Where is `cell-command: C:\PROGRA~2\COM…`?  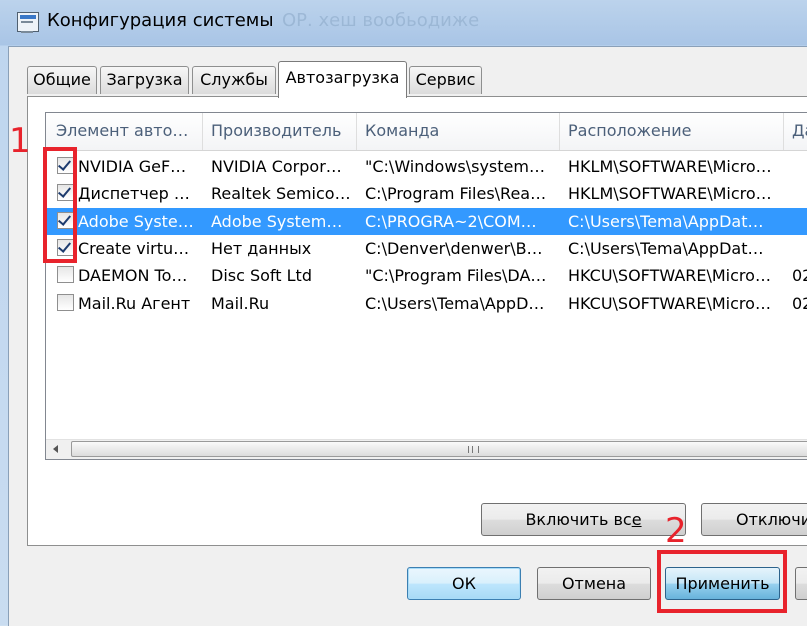
cell-command: C:\PROGRA~2\COM… is located at coordinates (451, 221).